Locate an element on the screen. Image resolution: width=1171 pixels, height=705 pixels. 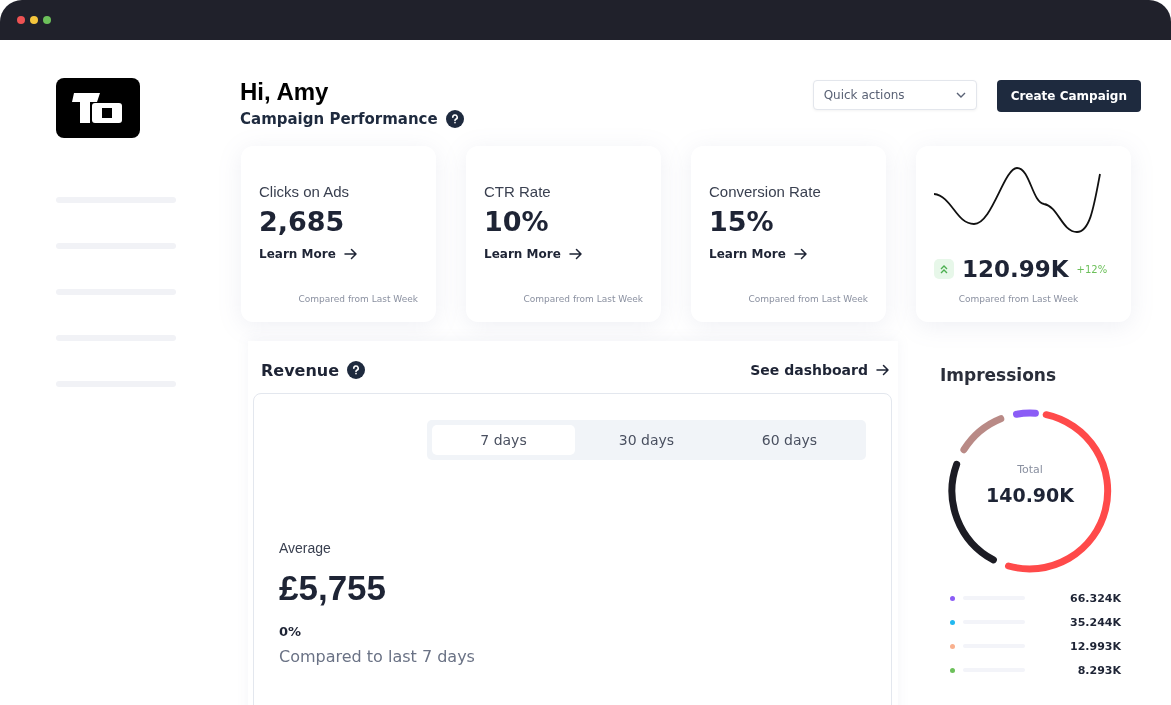
period-tab: 60 days is located at coordinates (789, 440).